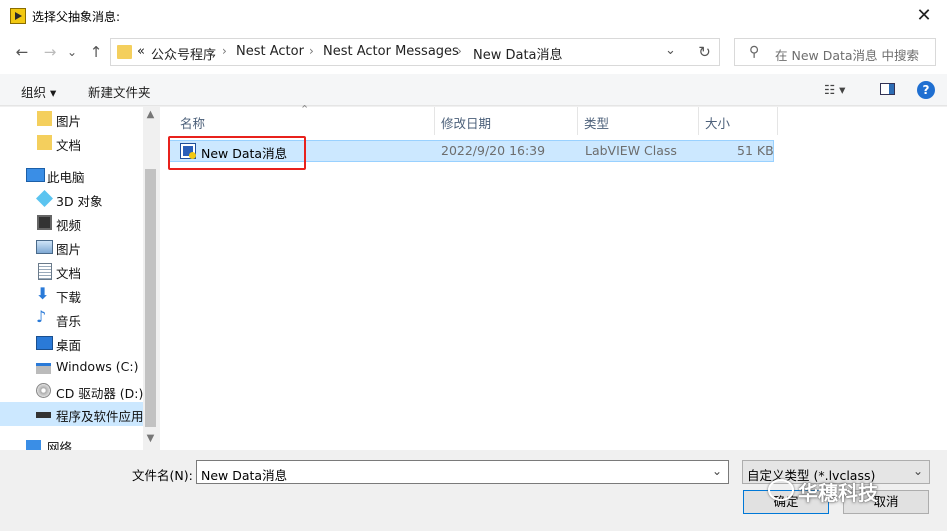 The image size is (947, 531). Describe the element at coordinates (44, 343) in the screenshot. I see `desktop-icon` at that location.